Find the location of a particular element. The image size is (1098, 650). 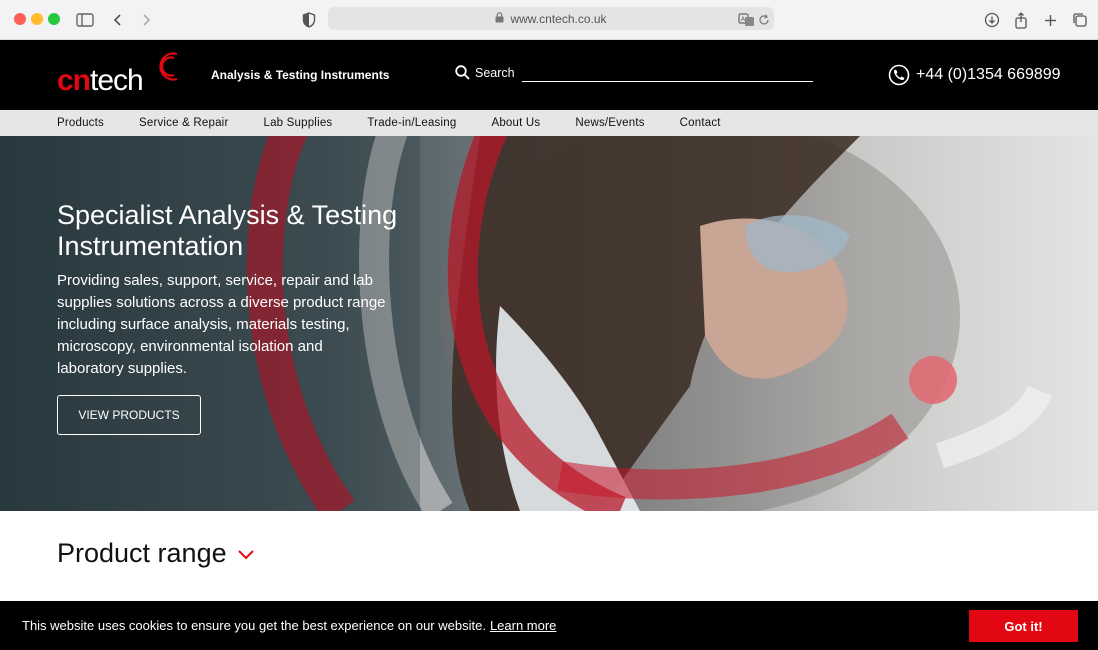

phone-link: +44 (0)1354 669899 is located at coordinates (974, 75).